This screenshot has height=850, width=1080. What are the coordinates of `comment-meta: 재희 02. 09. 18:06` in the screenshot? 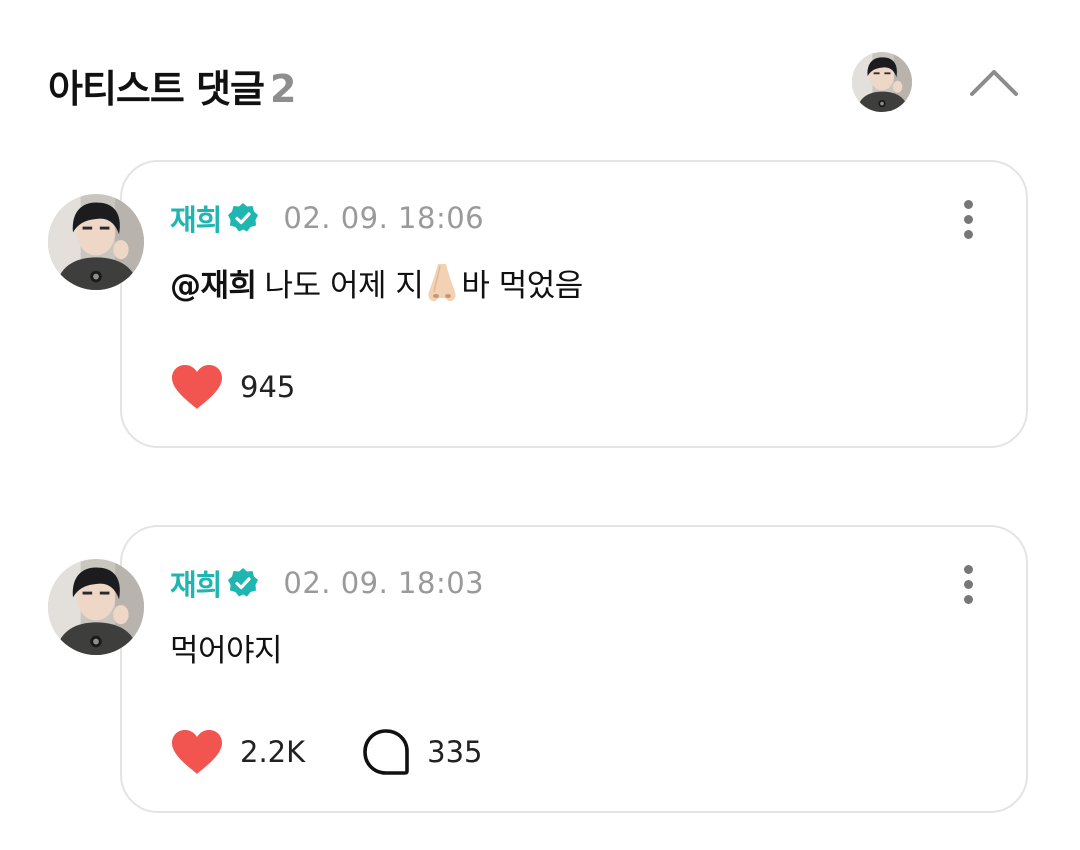 It's located at (327, 218).